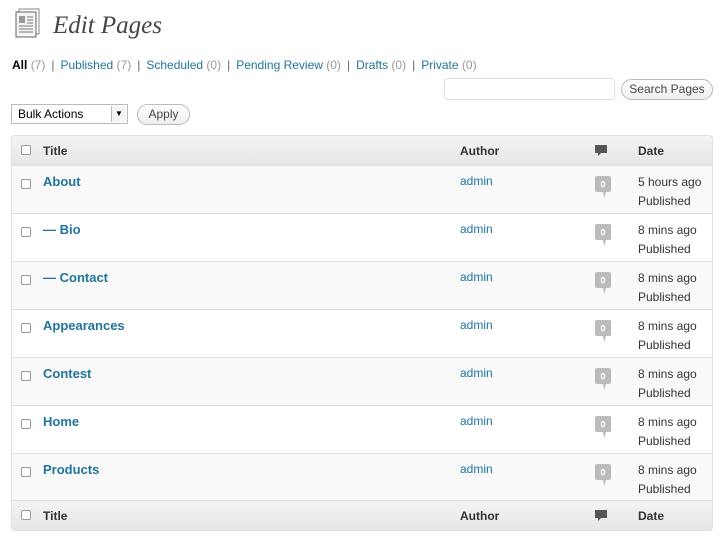 This screenshot has width=722, height=539. Describe the element at coordinates (362, 430) in the screenshot. I see `table-row: Home admin 0 8 mins ago Published` at that location.